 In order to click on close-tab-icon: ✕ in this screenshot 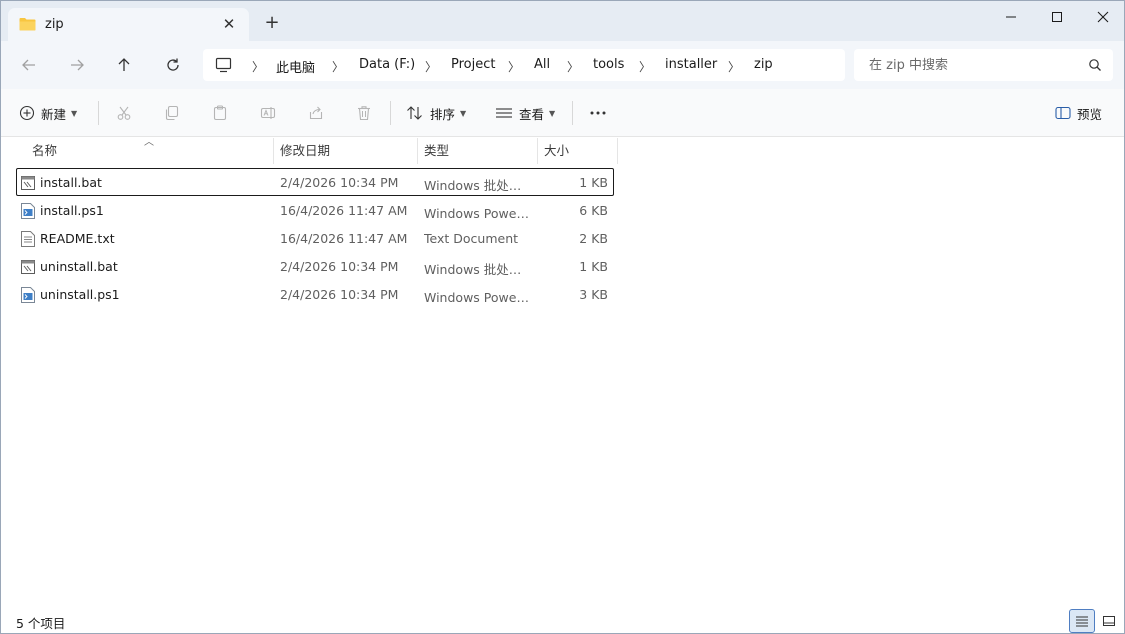, I will do `click(229, 24)`.